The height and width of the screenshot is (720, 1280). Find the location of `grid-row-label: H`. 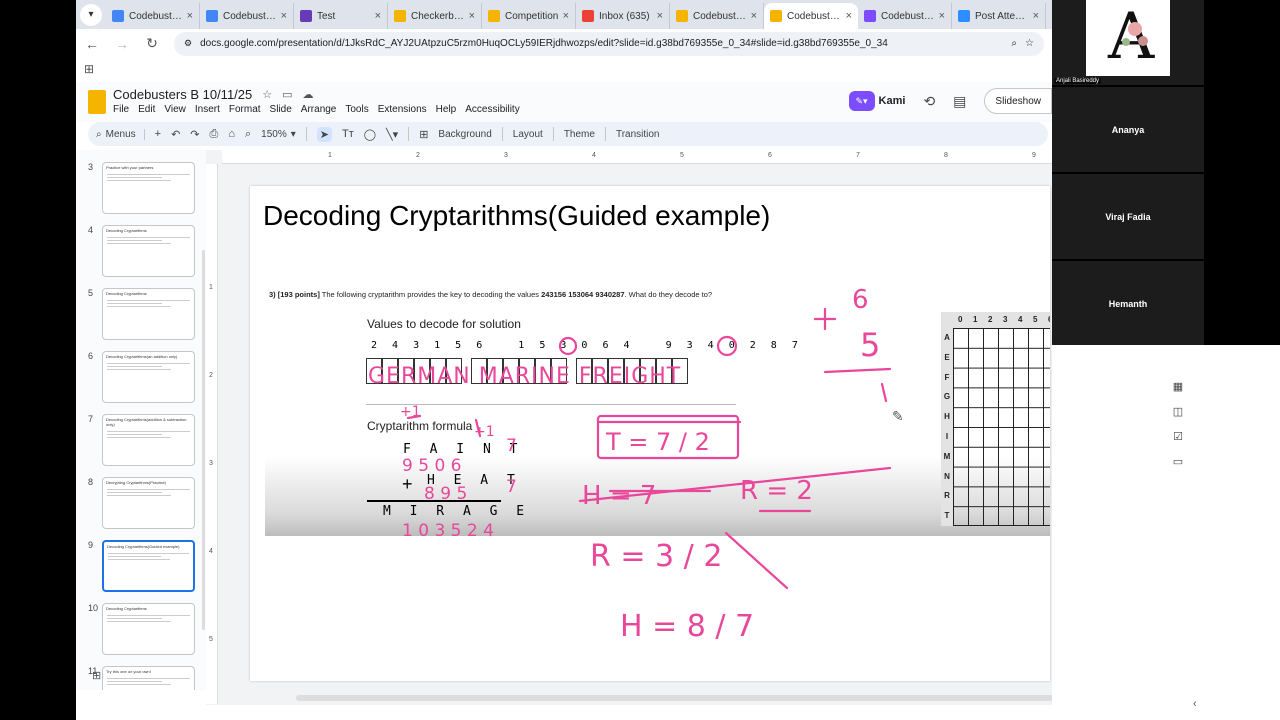

grid-row-label: H is located at coordinates (947, 417).